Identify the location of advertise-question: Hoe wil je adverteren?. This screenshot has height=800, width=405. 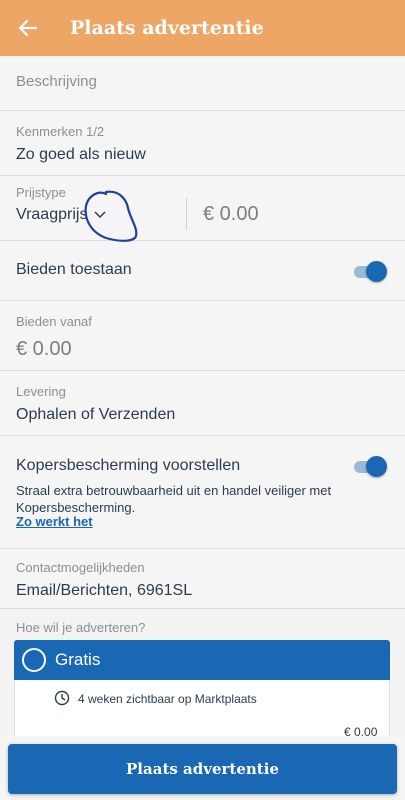
(81, 627).